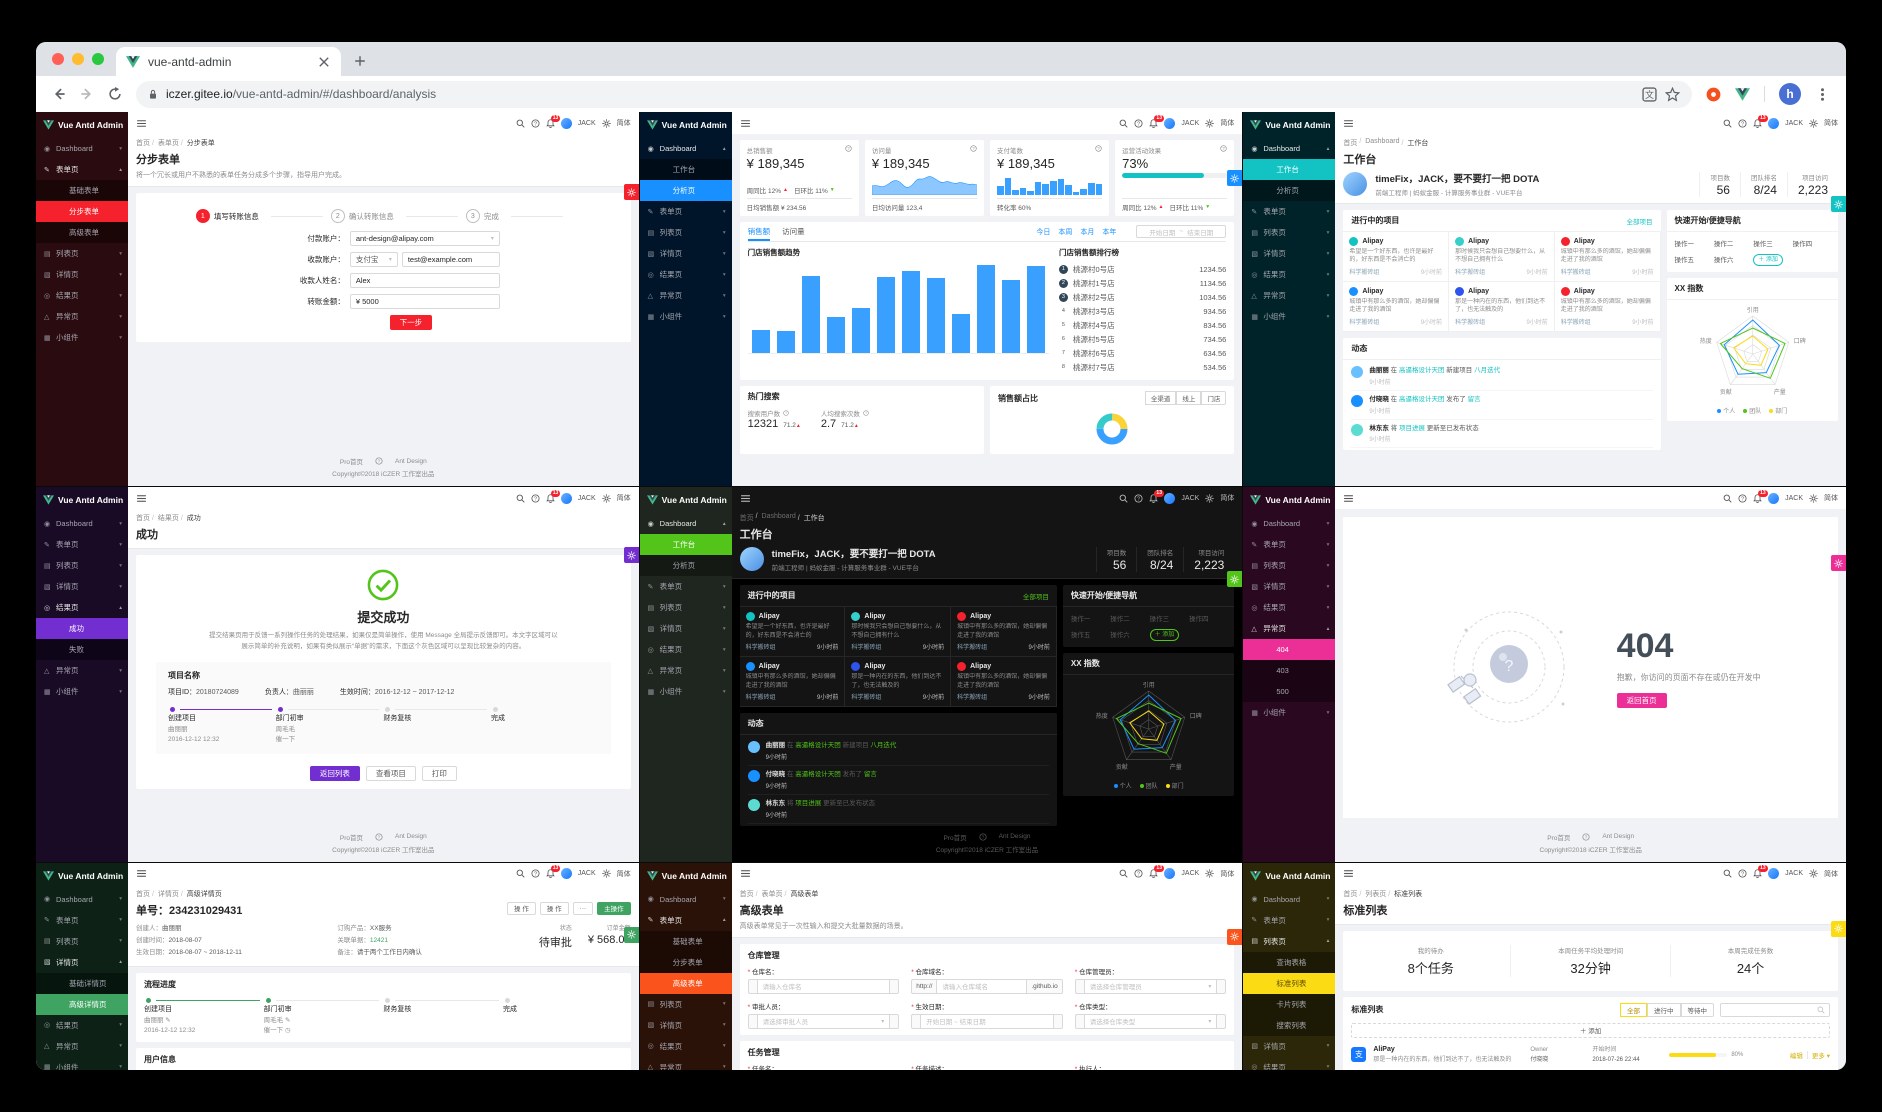 Image resolution: width=1882 pixels, height=1112 pixels. Describe the element at coordinates (776, 803) in the screenshot. I see `activity-user: 林东东` at that location.